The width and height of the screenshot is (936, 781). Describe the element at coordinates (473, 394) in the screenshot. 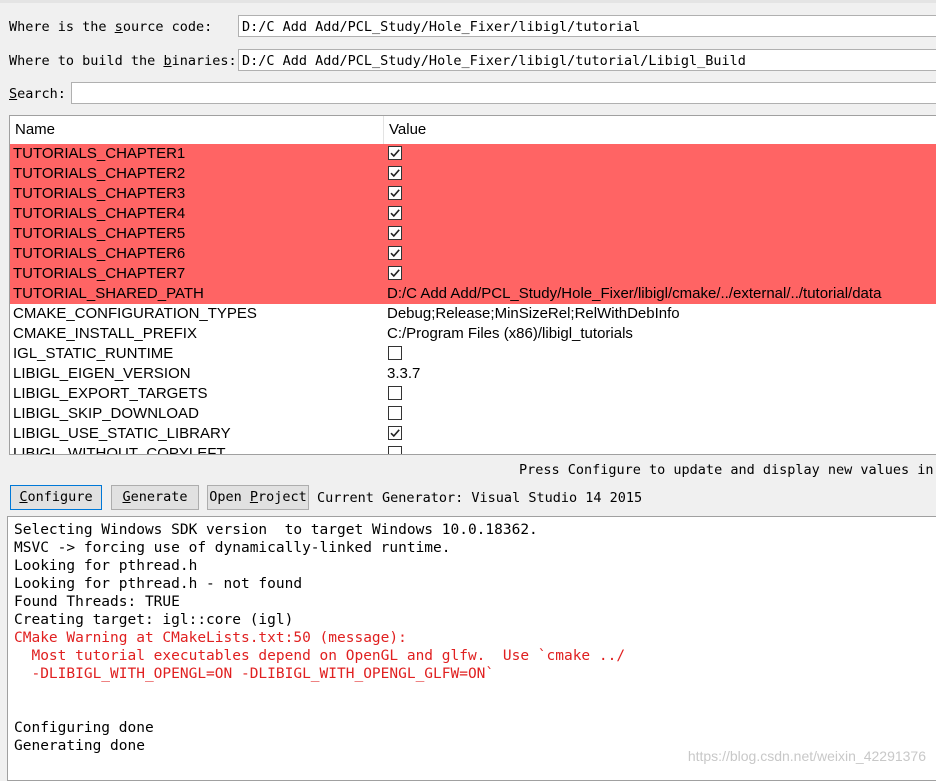

I see `table-row: LIBIGL_EXPORT_TARGETS` at that location.